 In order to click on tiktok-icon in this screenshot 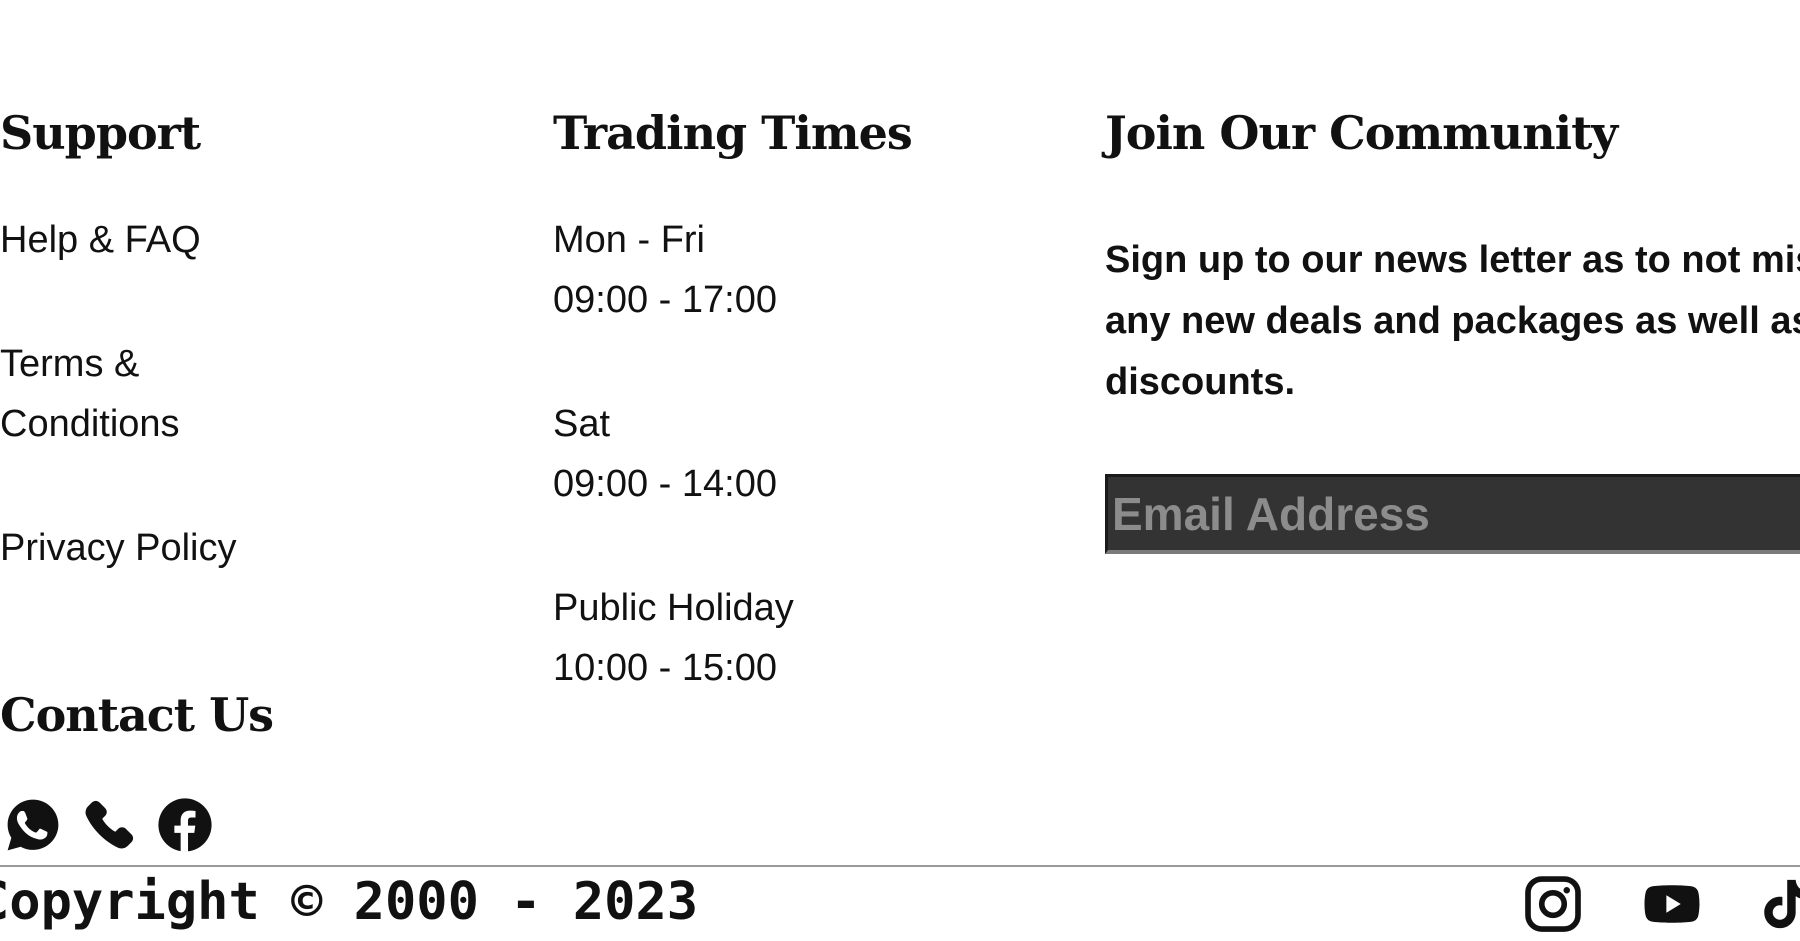, I will do `click(1778, 904)`.